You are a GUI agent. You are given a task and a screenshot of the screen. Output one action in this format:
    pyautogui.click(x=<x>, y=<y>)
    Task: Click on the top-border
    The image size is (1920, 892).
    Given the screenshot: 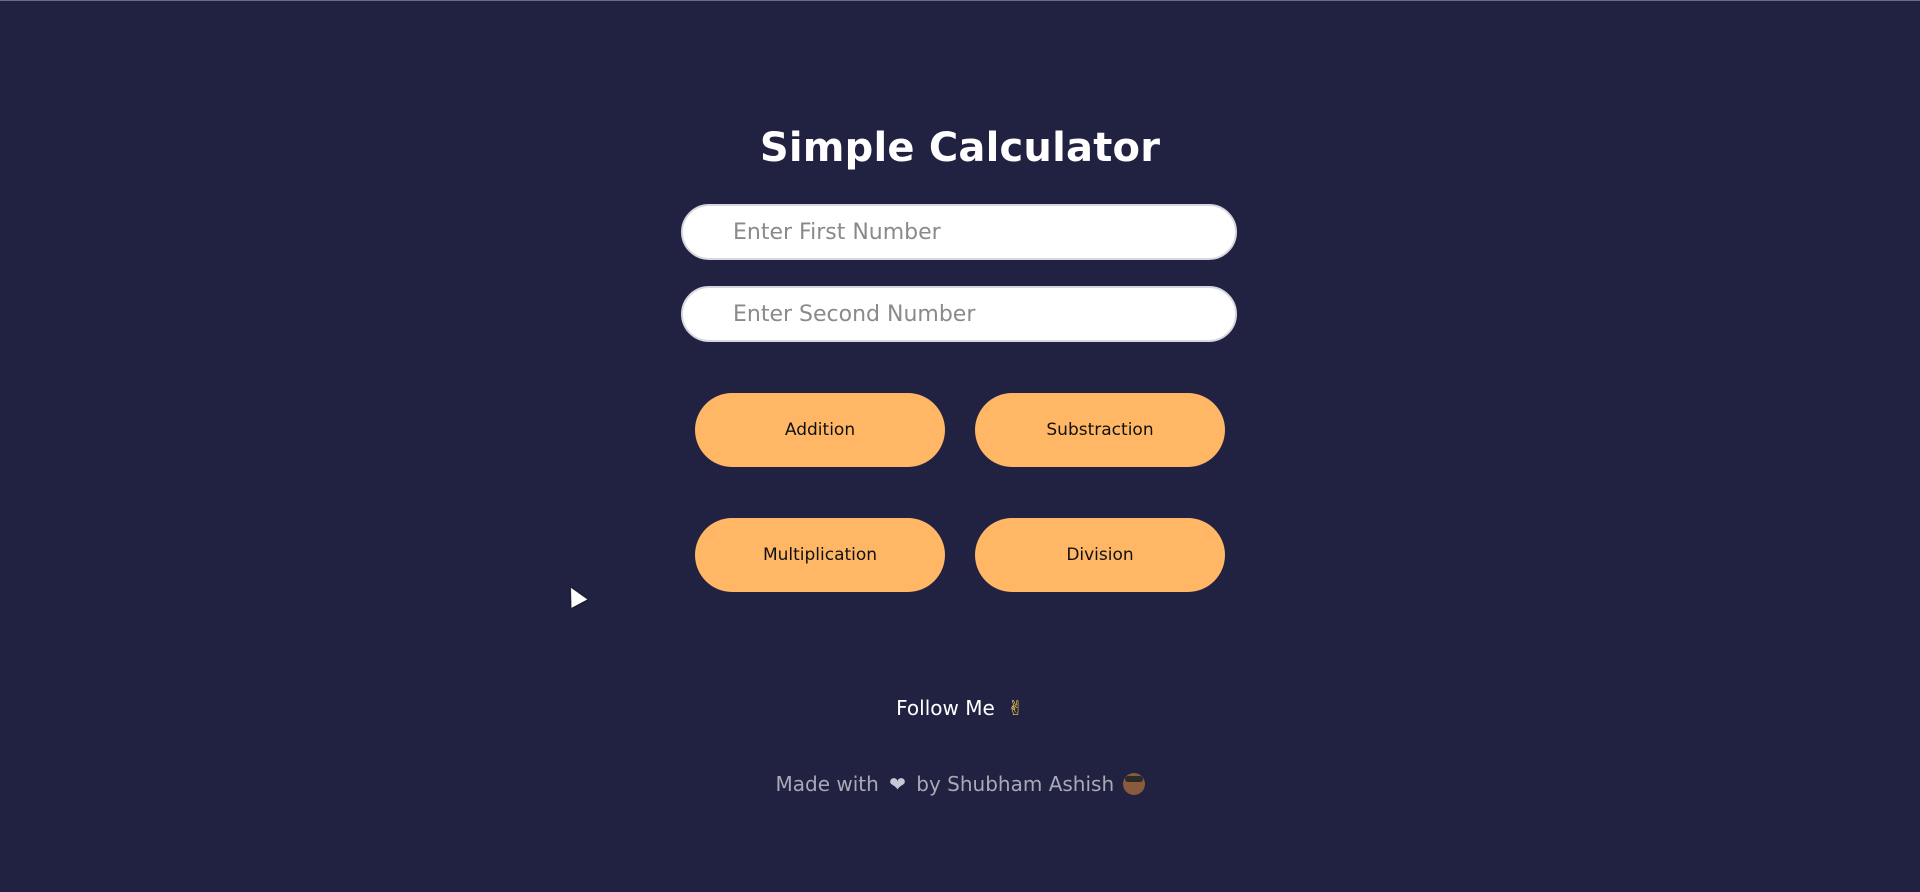 What is the action you would take?
    pyautogui.click(x=960, y=0)
    